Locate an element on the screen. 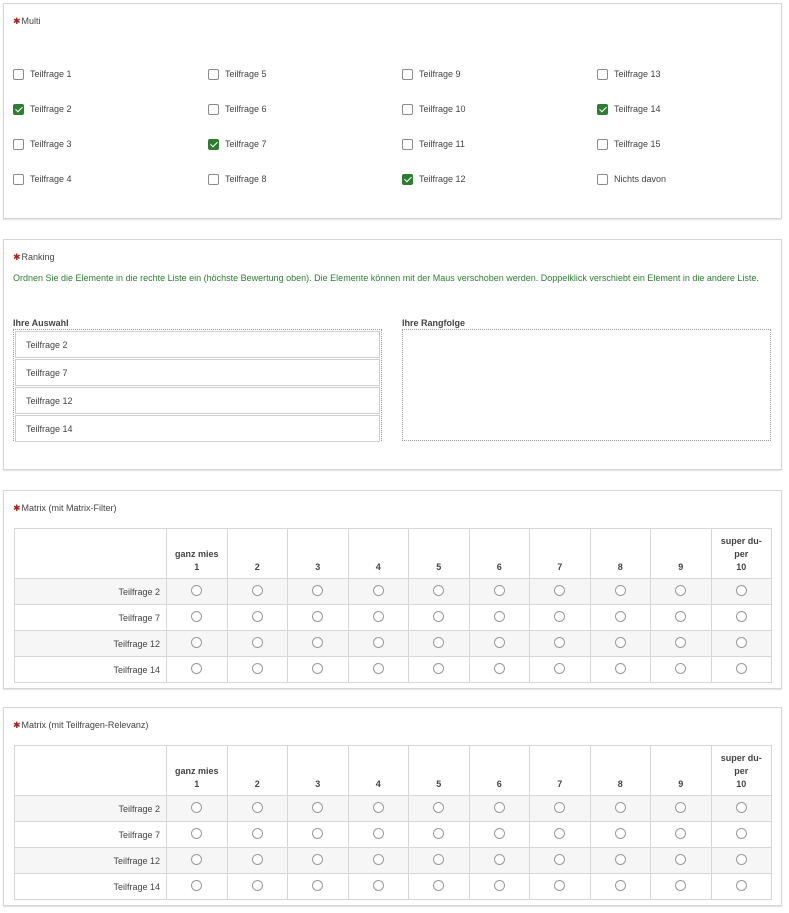 The height and width of the screenshot is (913, 789). multi-option: Nichts davon is located at coordinates (631, 179).